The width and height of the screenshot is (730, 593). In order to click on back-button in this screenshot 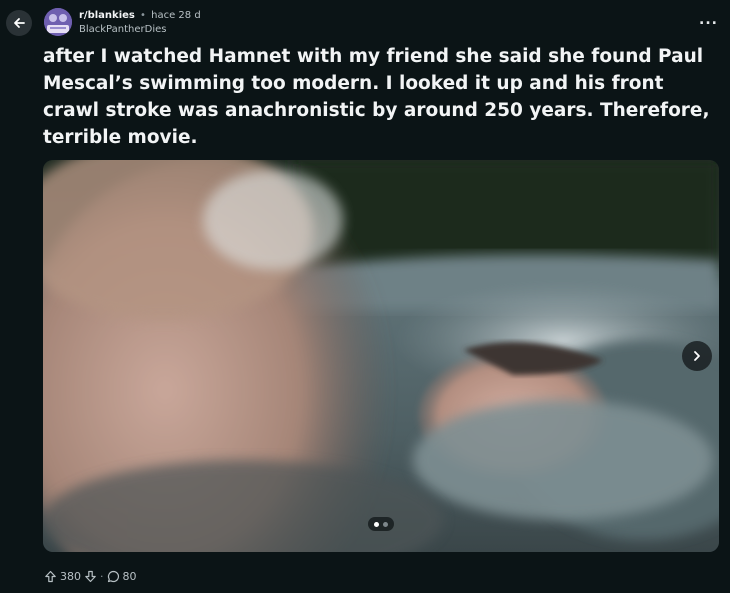, I will do `click(19, 23)`.